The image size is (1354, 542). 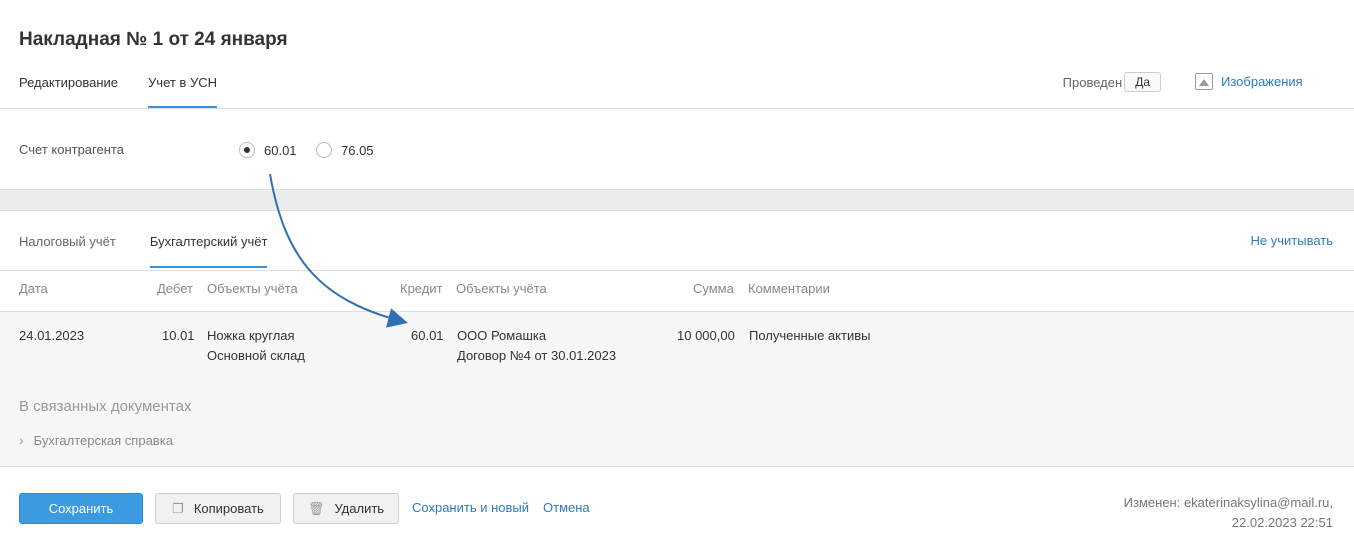 I want to click on images-link: Изображения, so click(x=1249, y=81).